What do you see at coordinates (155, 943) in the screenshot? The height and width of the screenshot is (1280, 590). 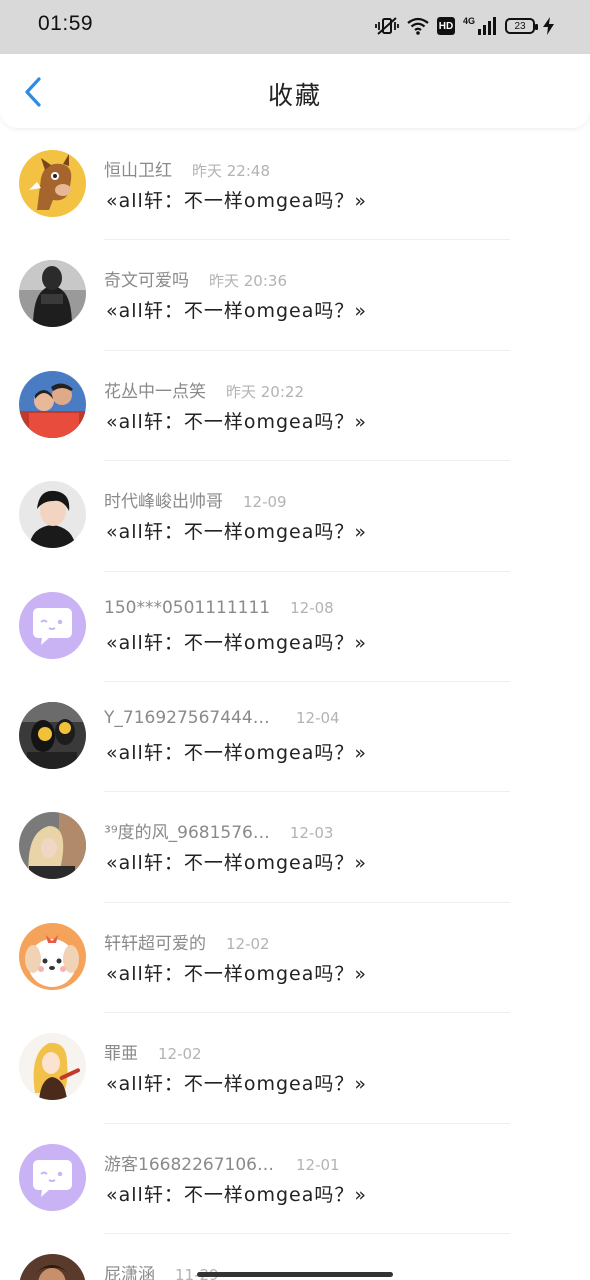 I see `sender-name: 轩轩超可爱的` at bounding box center [155, 943].